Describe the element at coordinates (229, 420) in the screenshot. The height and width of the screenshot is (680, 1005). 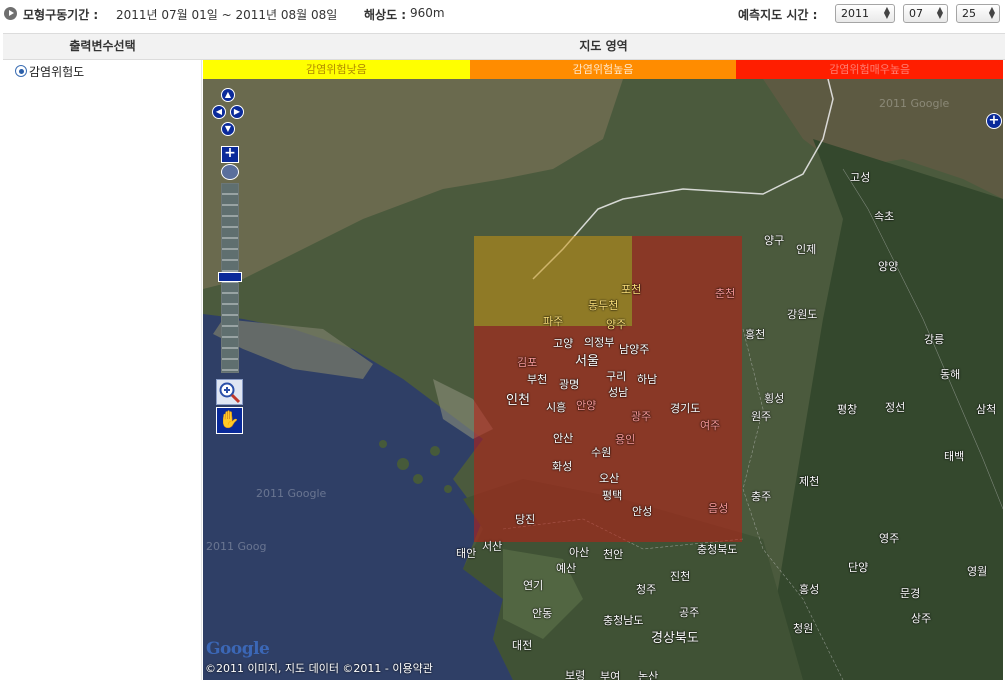
I see `hand-pan-icon: ✋` at that location.